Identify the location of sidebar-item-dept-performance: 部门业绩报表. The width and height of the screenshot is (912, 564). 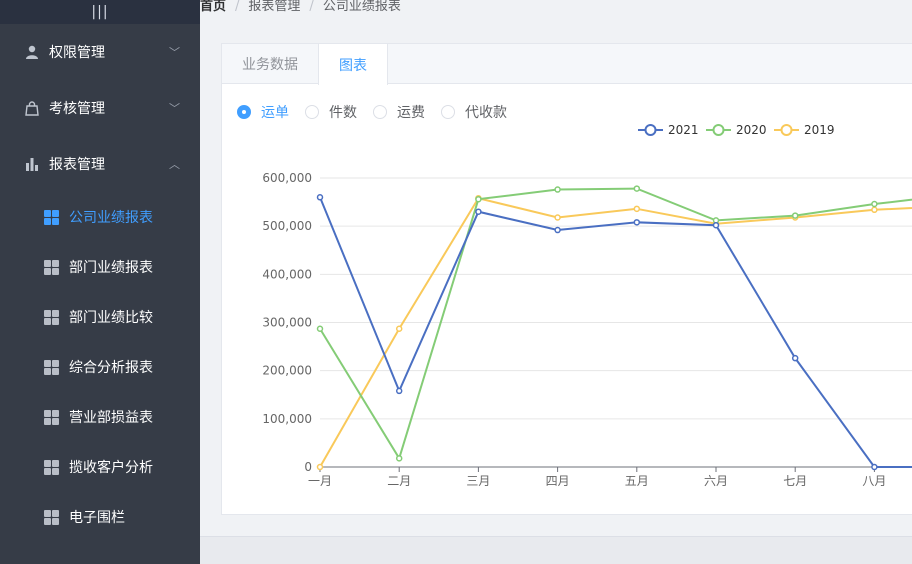
(100, 267).